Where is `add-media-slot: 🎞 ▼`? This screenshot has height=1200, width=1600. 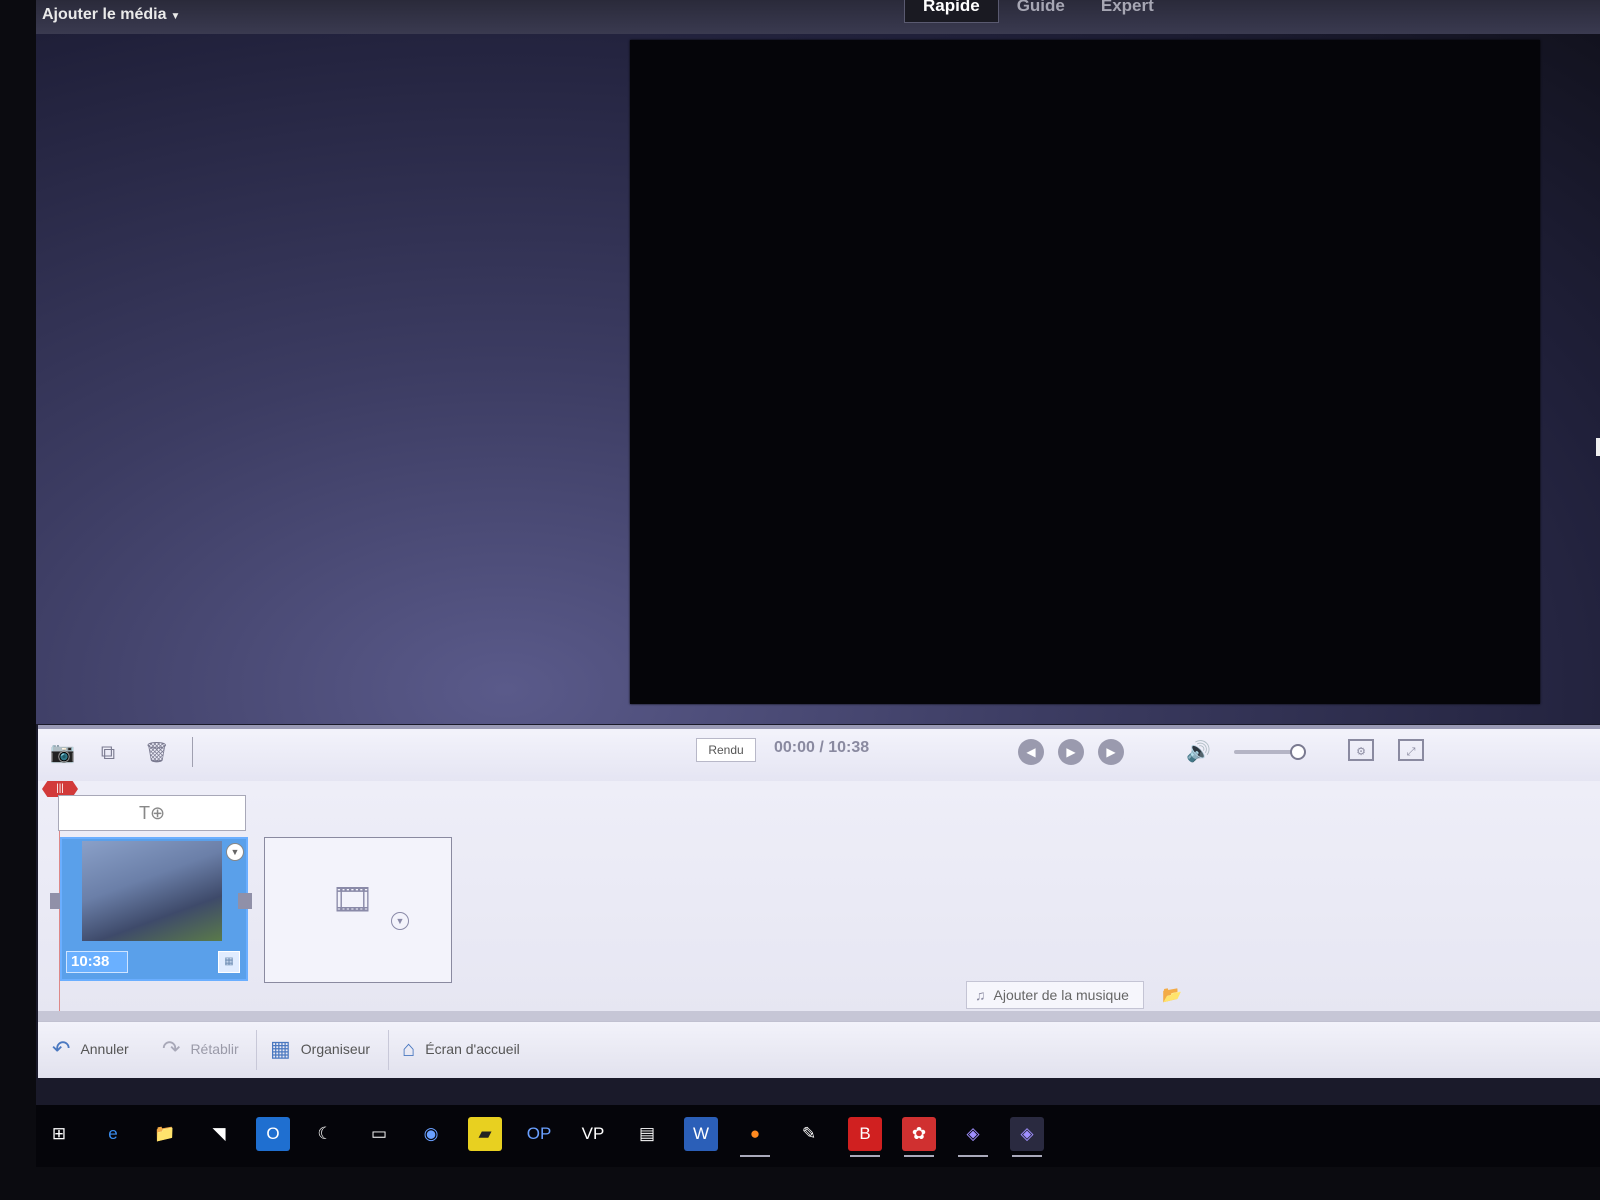 add-media-slot: 🎞 ▼ is located at coordinates (358, 910).